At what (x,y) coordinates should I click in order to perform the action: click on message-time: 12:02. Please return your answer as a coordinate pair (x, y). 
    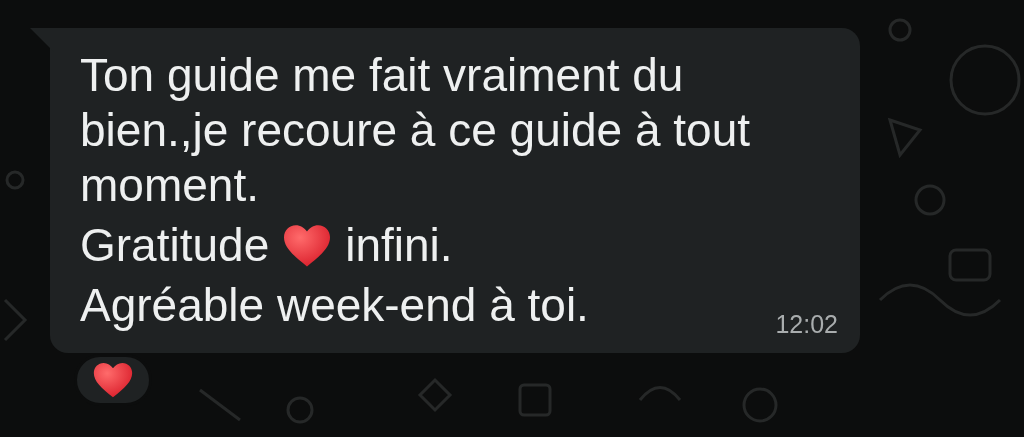
    Looking at the image, I should click on (806, 324).